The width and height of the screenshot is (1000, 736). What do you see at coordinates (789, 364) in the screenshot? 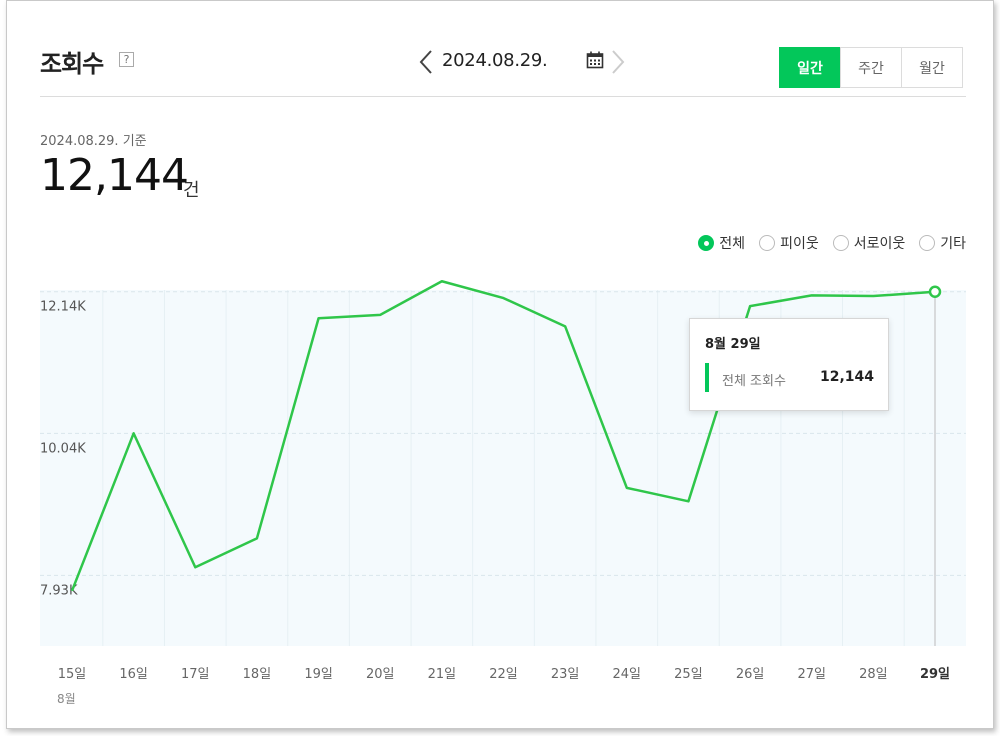
I see `chart-tooltip: 8월 29일 전체 조회수 12,144` at bounding box center [789, 364].